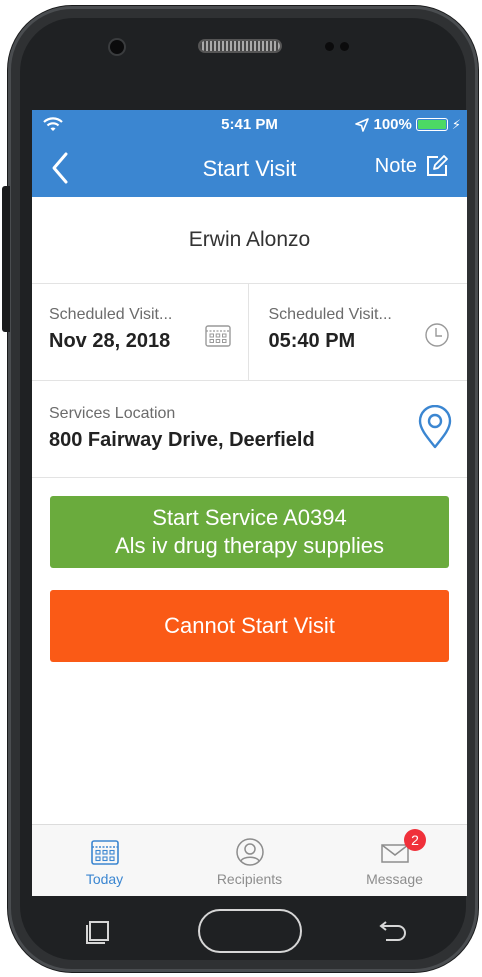 The image size is (482, 977). What do you see at coordinates (249, 240) in the screenshot?
I see `recipient-name: Erwin Alonzo` at bounding box center [249, 240].